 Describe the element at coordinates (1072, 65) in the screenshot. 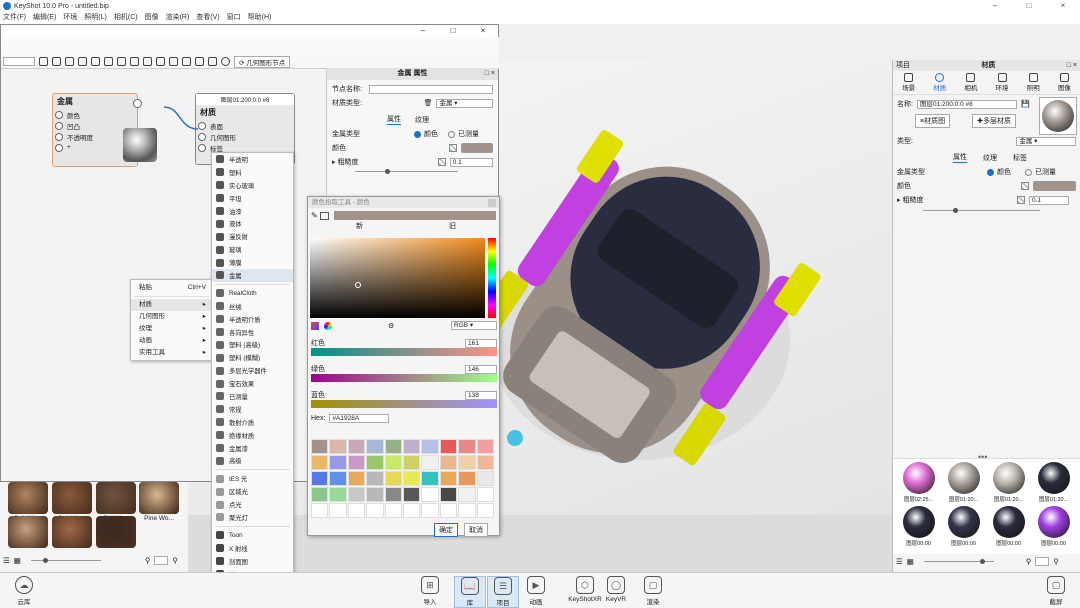

I see `panel-window-icons: □ ×` at that location.